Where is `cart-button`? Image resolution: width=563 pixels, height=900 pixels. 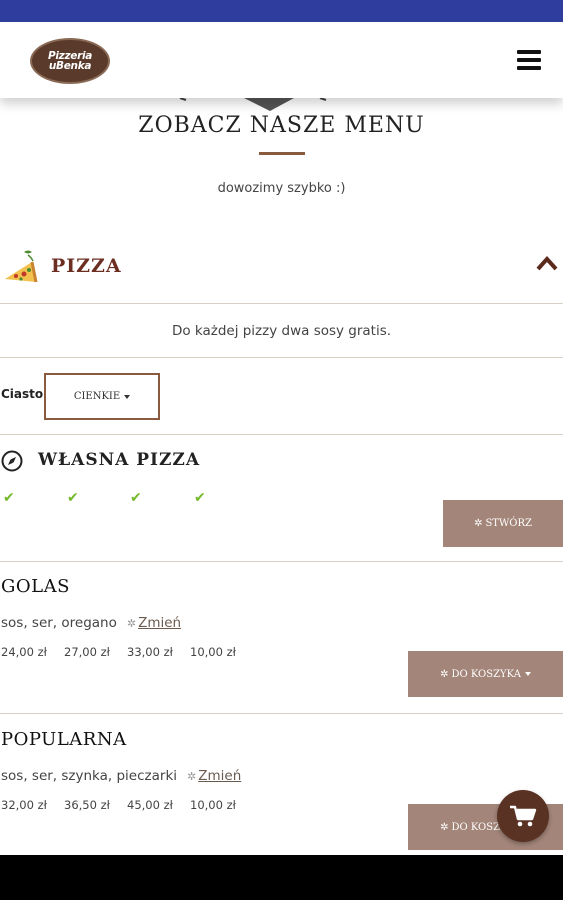 cart-button is located at coordinates (523, 816).